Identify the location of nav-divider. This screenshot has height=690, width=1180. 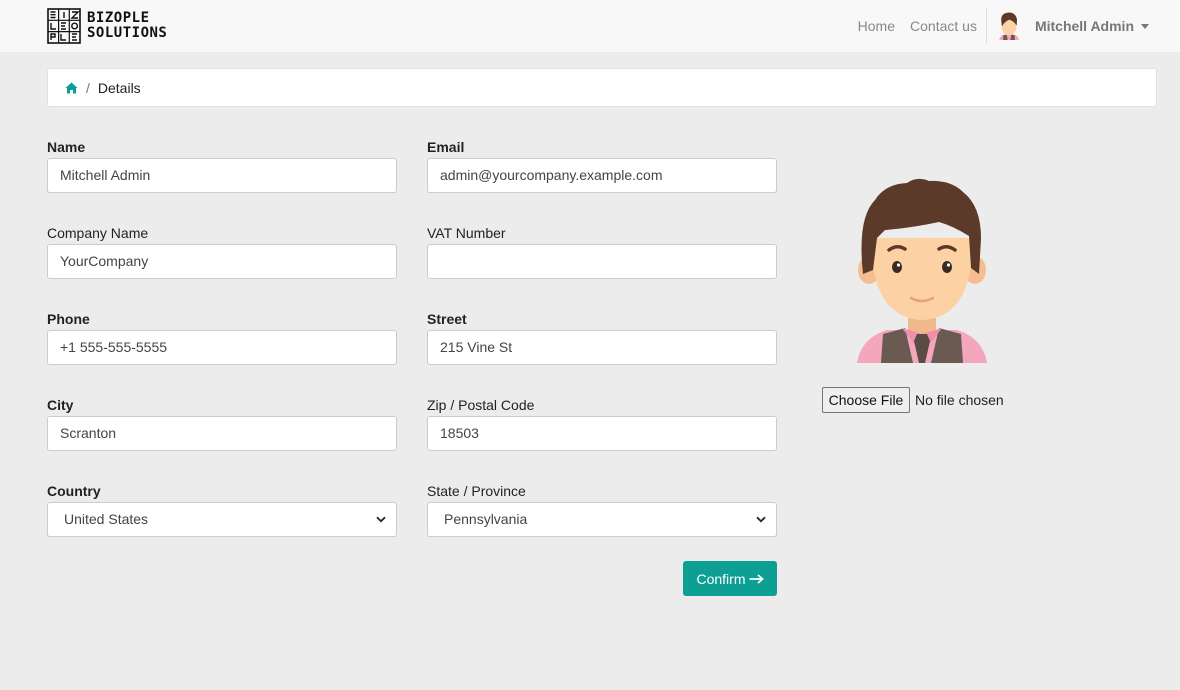
(986, 26).